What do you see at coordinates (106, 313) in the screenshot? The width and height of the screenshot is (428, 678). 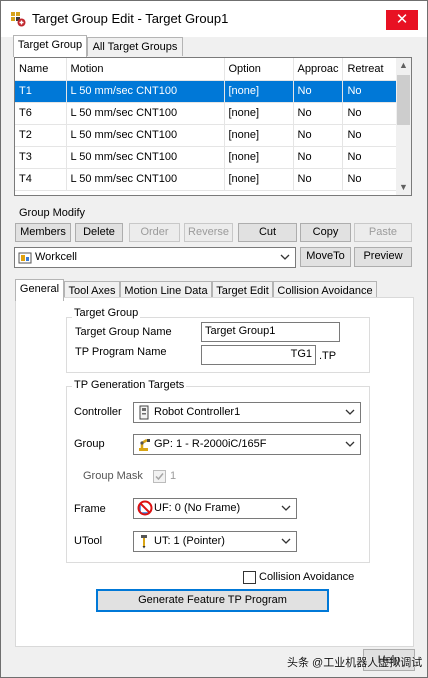 I see `target-group-box-title: Target Group` at bounding box center [106, 313].